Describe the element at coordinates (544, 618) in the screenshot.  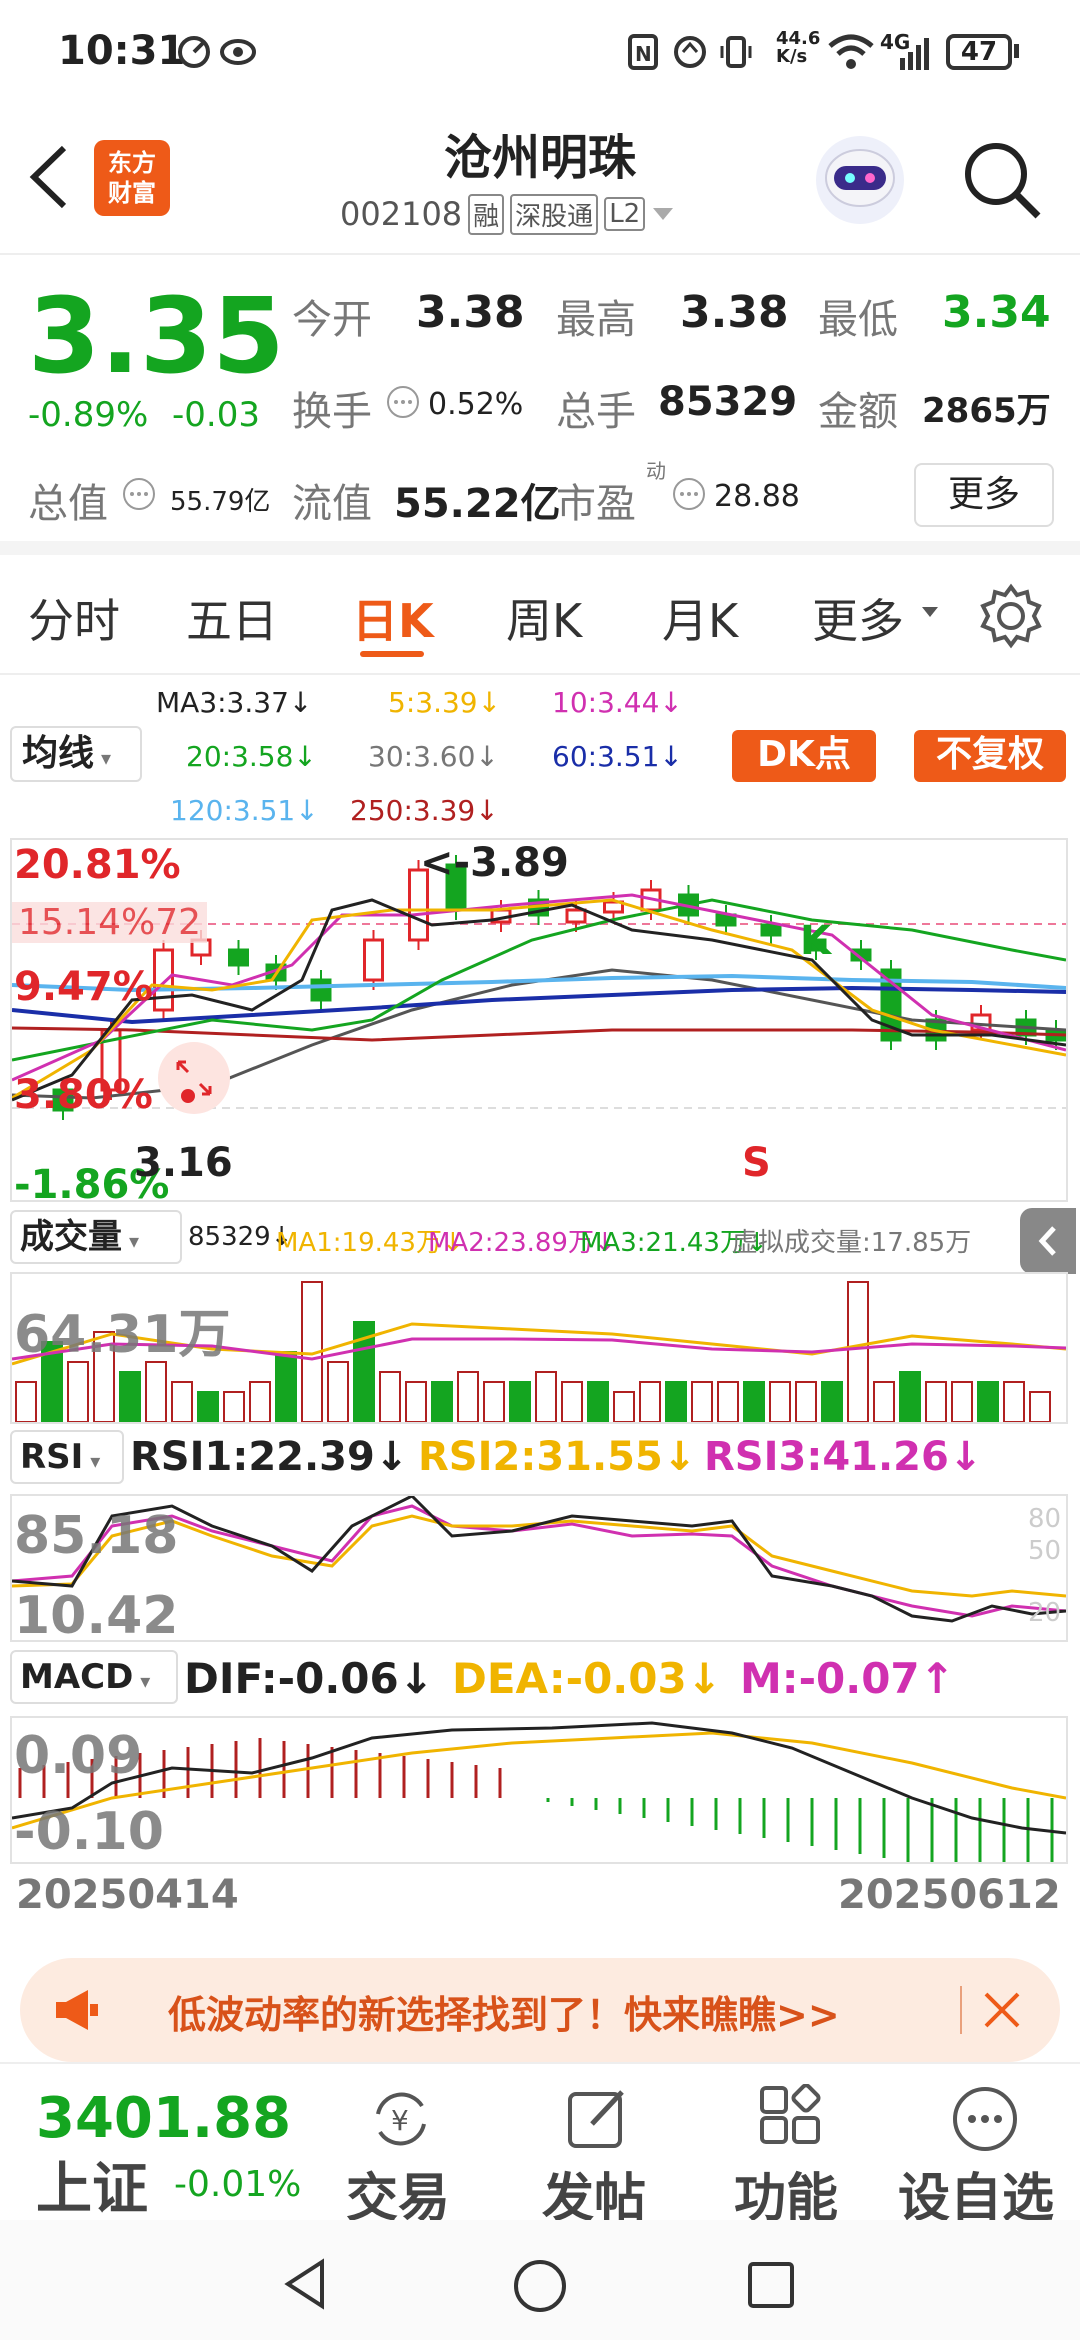
I see `tab-weekly-k: 周K` at that location.